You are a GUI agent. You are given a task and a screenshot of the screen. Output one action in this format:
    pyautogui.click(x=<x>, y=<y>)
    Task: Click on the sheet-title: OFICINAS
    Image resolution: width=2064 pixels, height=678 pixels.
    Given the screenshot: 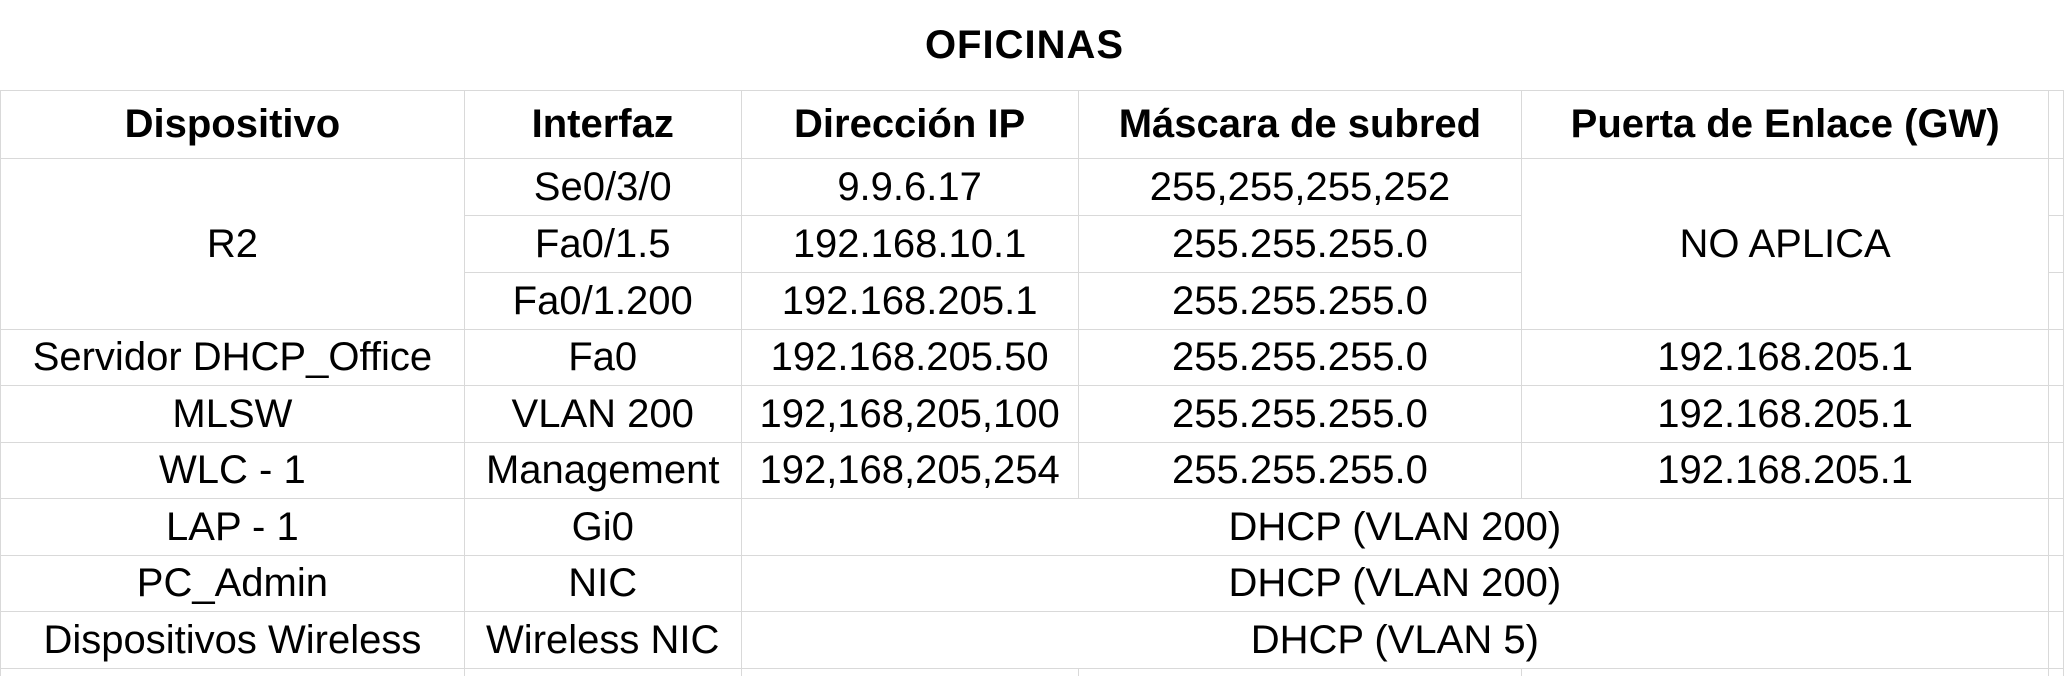 What is the action you would take?
    pyautogui.click(x=1024, y=45)
    